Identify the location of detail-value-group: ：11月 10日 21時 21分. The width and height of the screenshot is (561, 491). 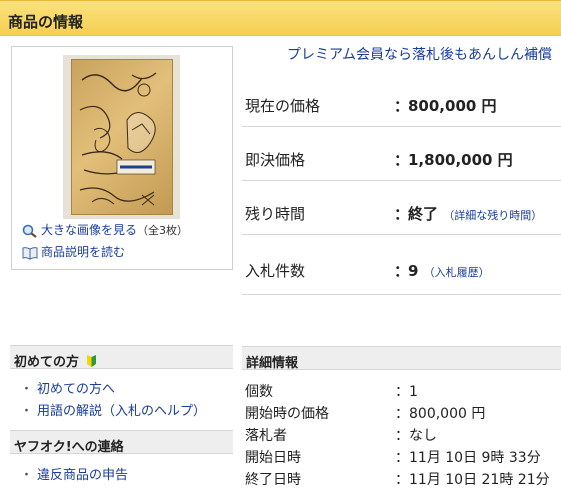
(472, 479).